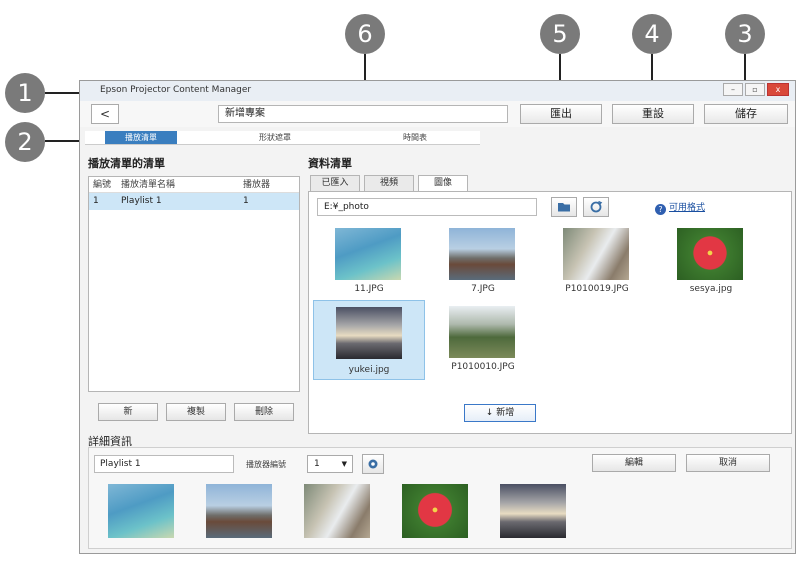  I want to click on export-button: 匯出, so click(561, 114).